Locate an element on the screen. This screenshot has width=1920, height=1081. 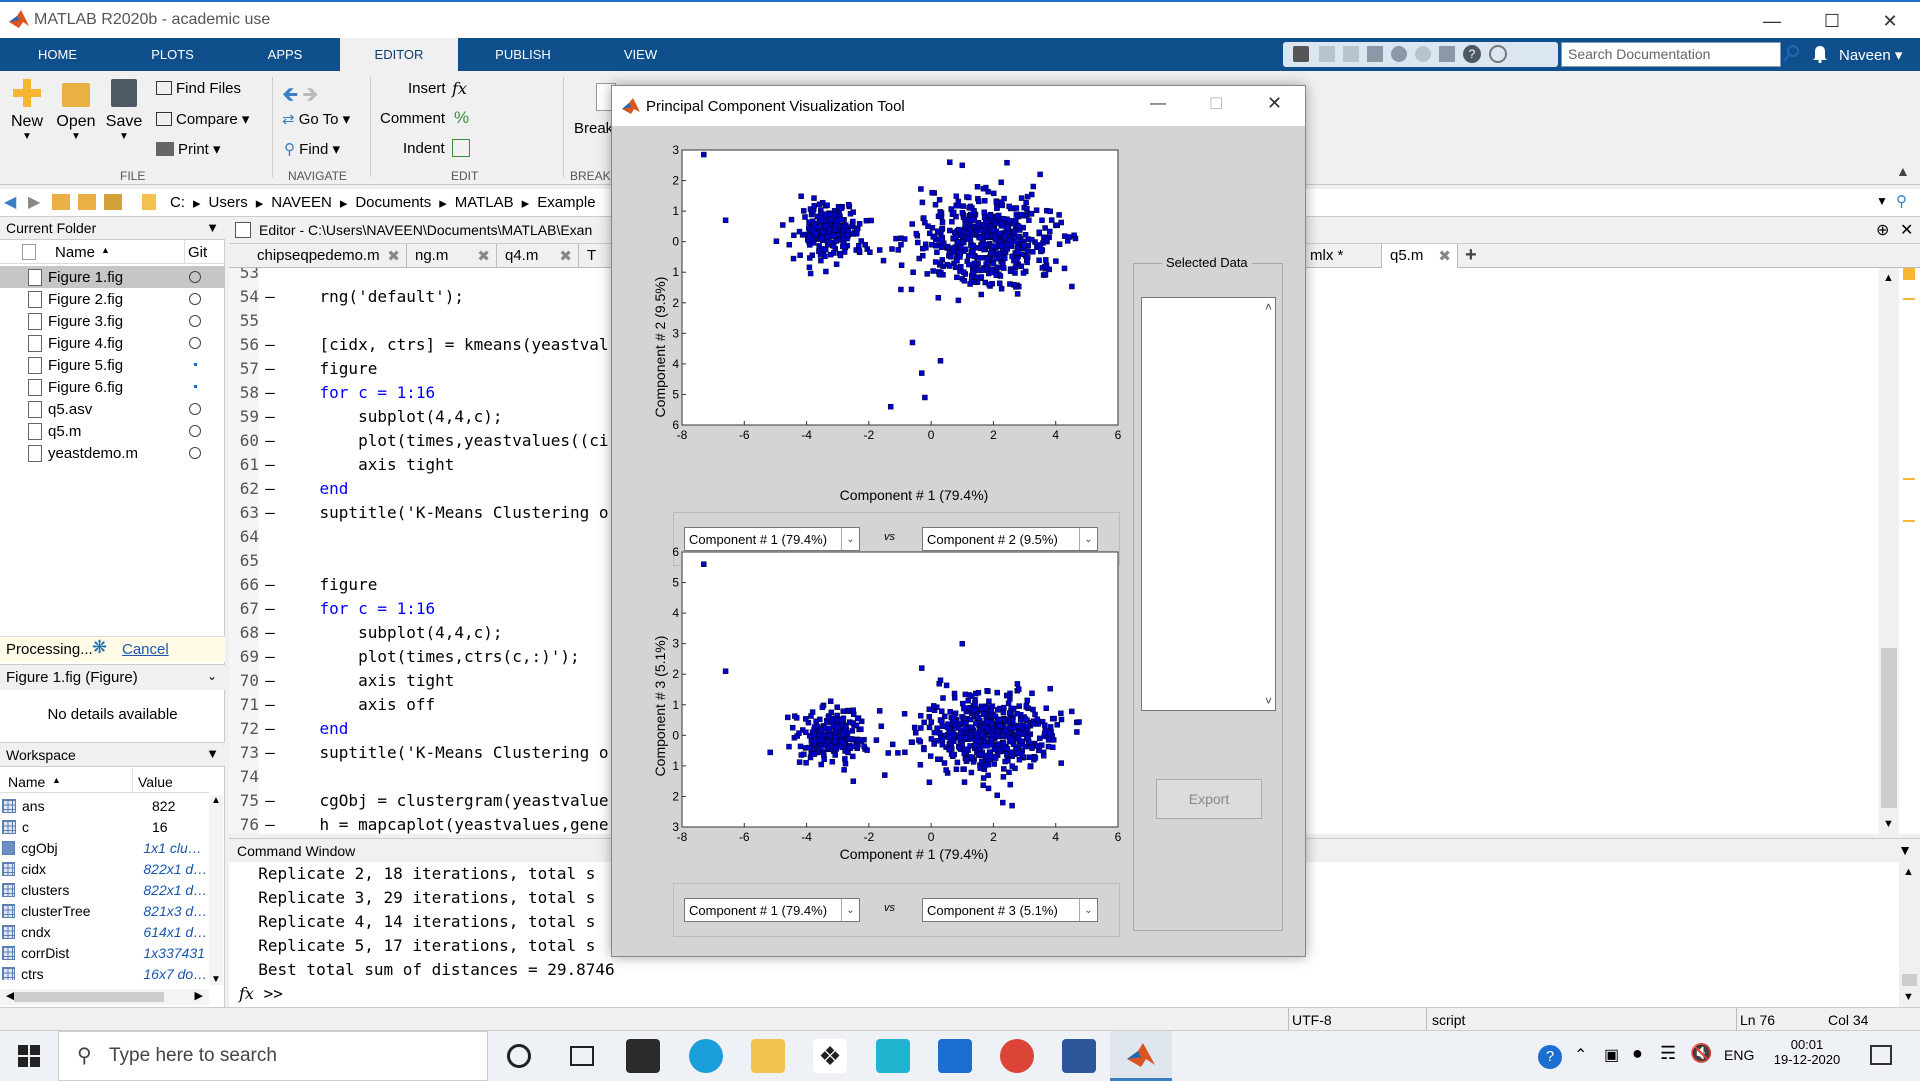
file-row-figure-1: Figure 1.fig is located at coordinates (112, 277).